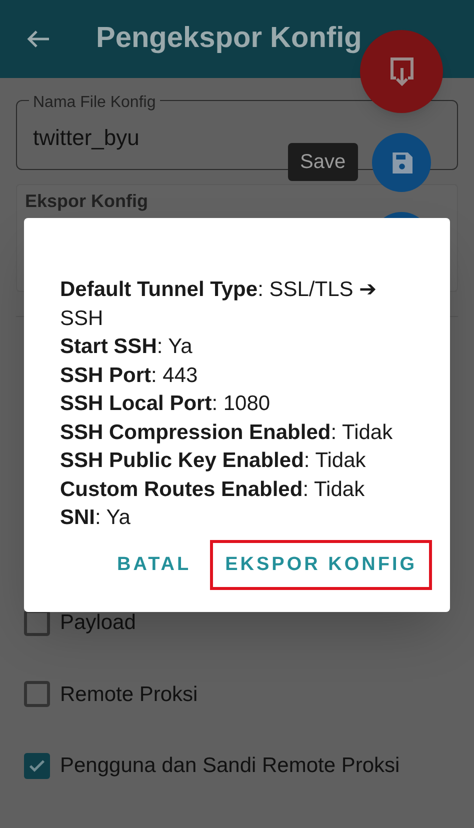 This screenshot has height=828, width=474. I want to click on dialog-line: SNI: Ya, so click(96, 518).